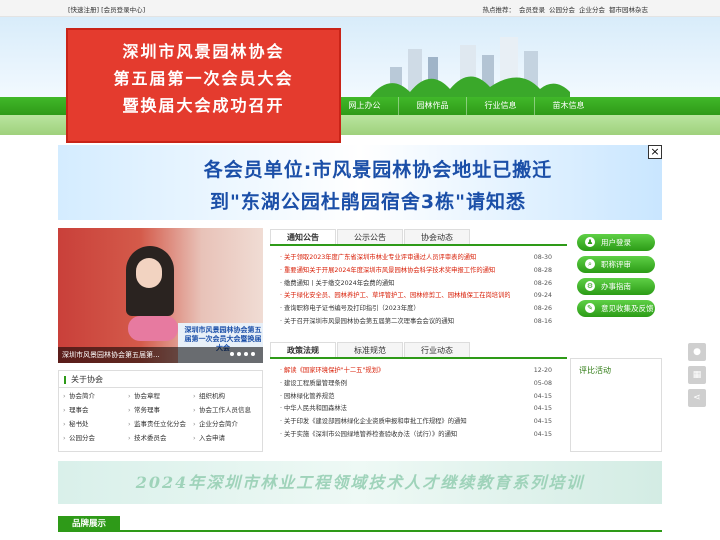 The height and width of the screenshot is (540, 720). What do you see at coordinates (616, 370) in the screenshot?
I see `competition-title: 评比活动` at bounding box center [616, 370].